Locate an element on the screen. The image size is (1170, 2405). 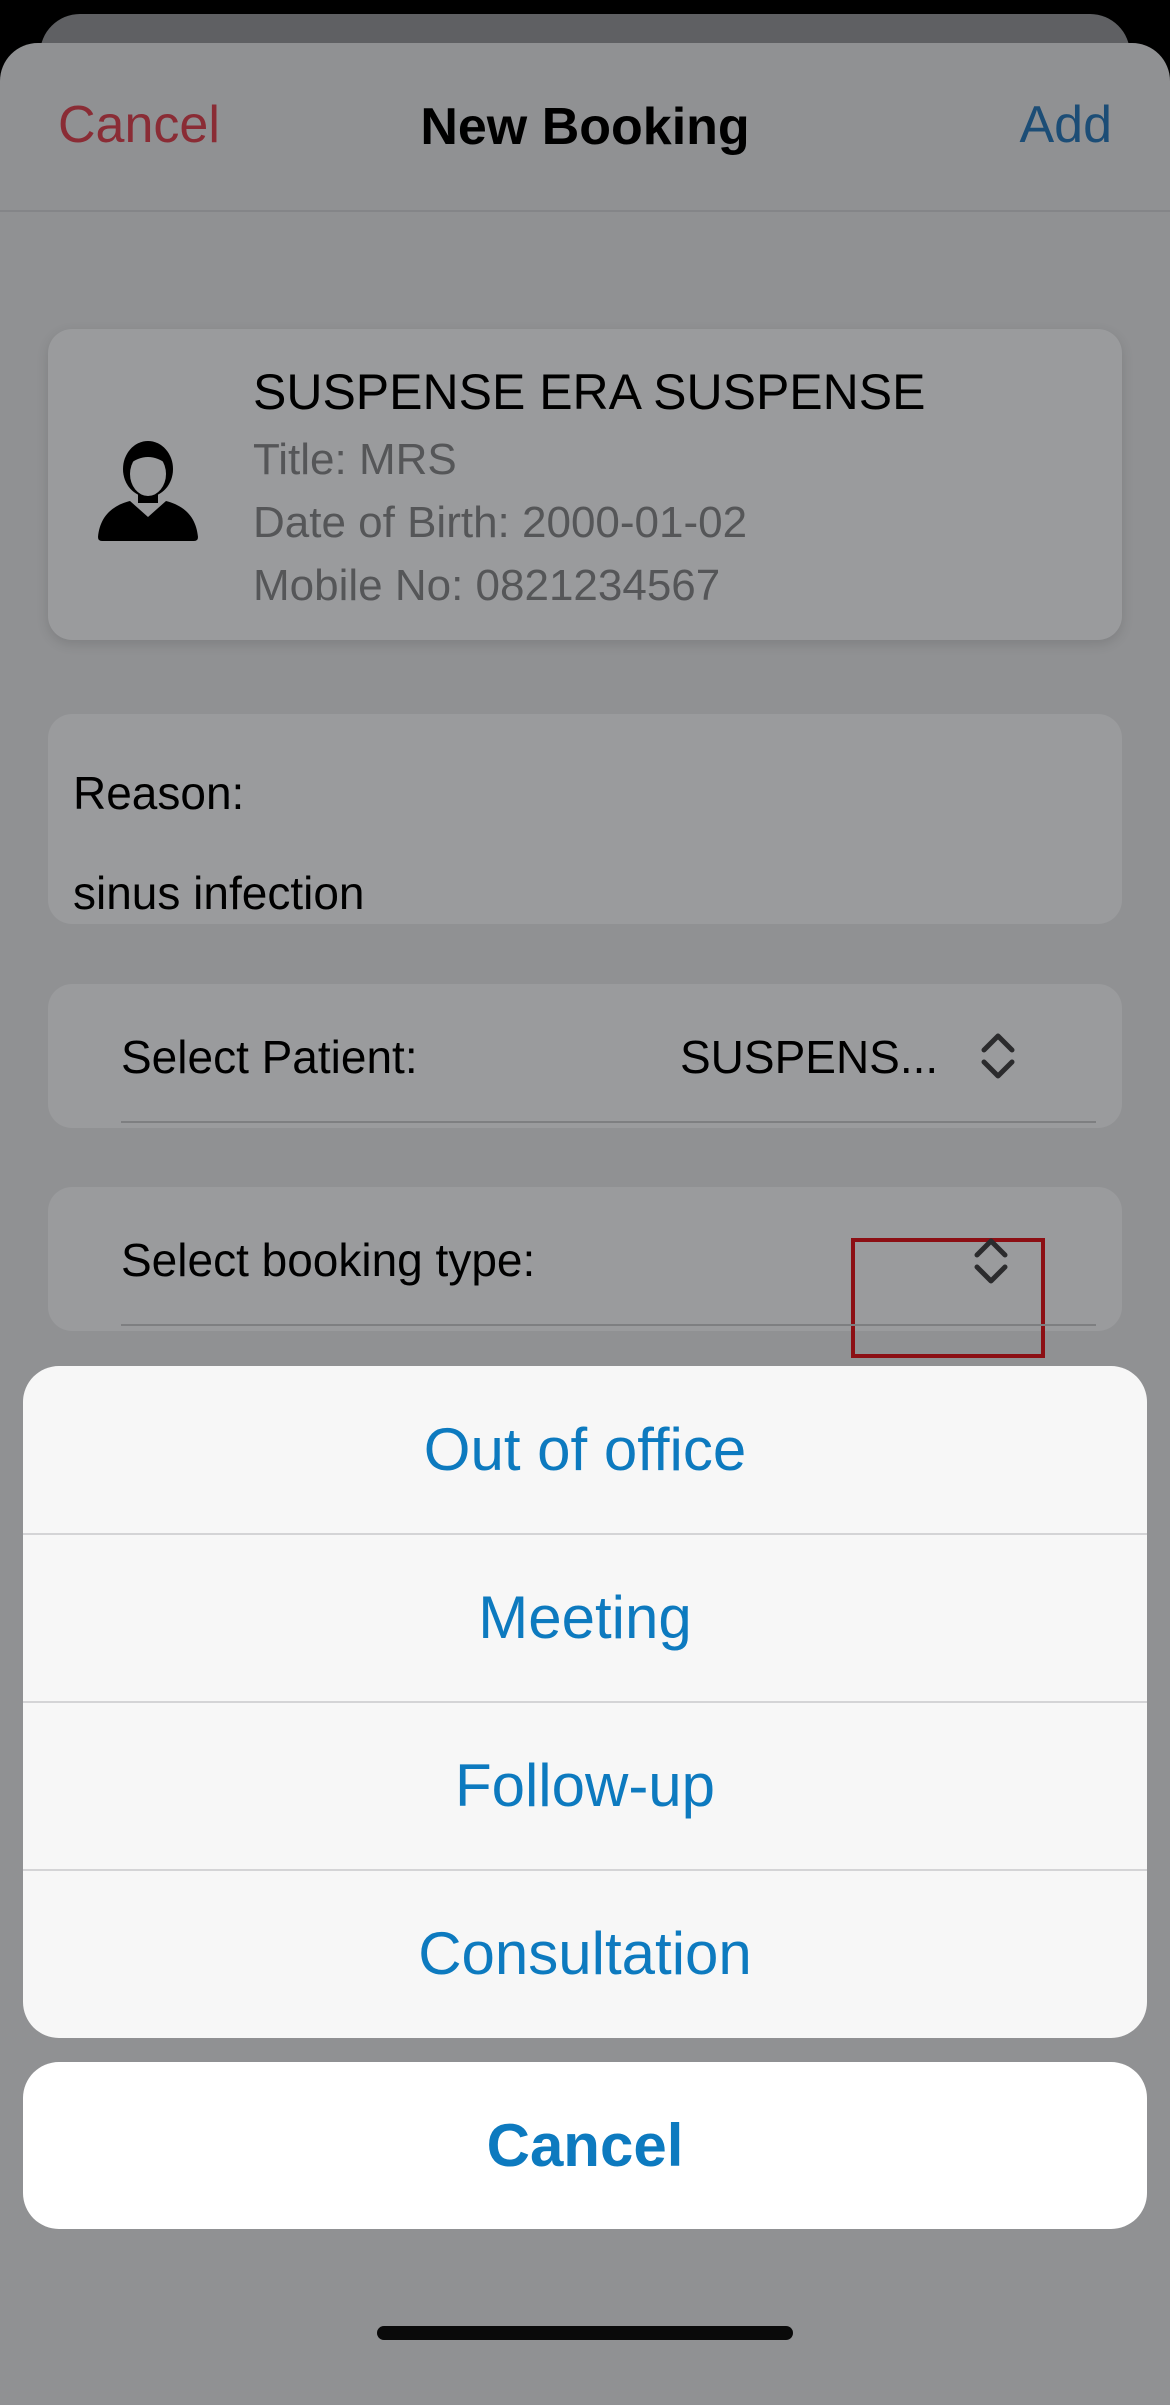
option-out-of-office: Out of office is located at coordinates (585, 1450).